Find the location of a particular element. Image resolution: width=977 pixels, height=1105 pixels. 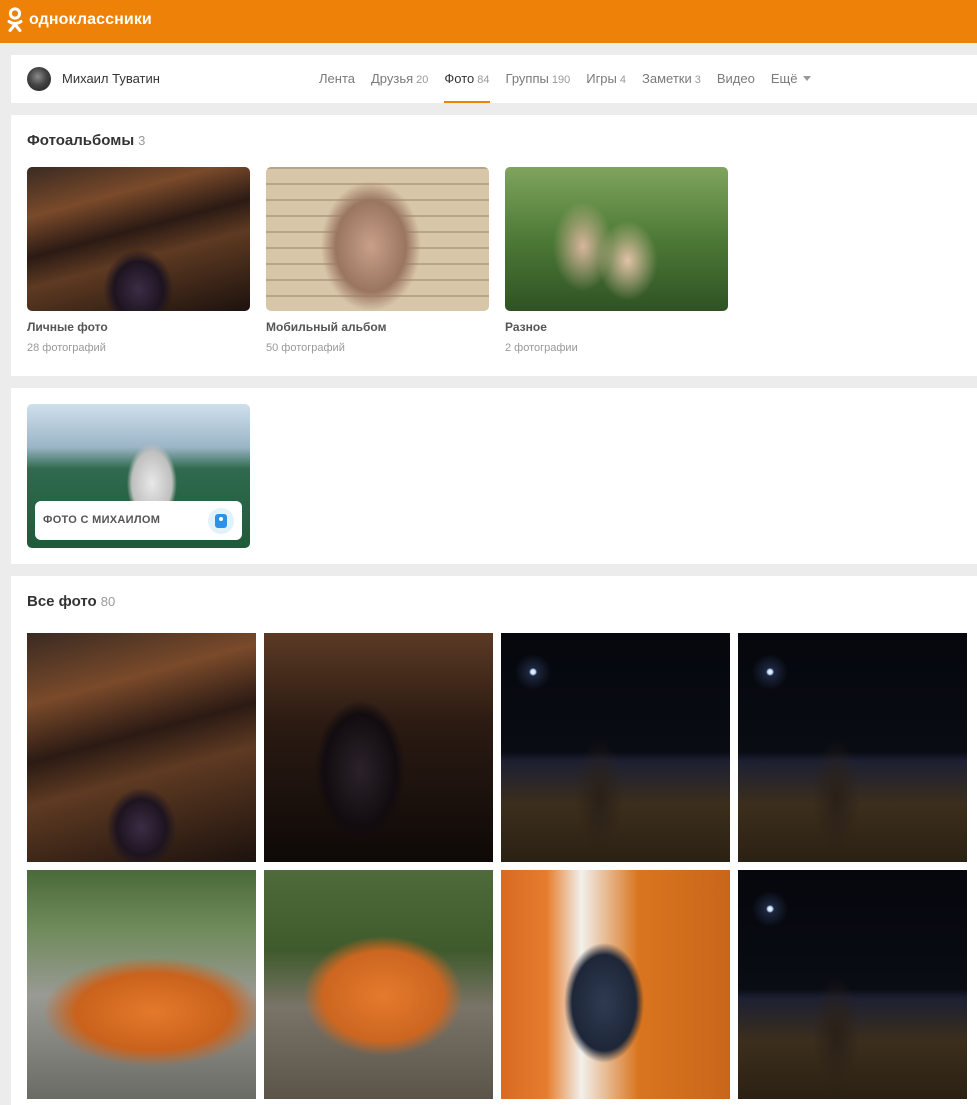

tab-label: Группы is located at coordinates (527, 78).